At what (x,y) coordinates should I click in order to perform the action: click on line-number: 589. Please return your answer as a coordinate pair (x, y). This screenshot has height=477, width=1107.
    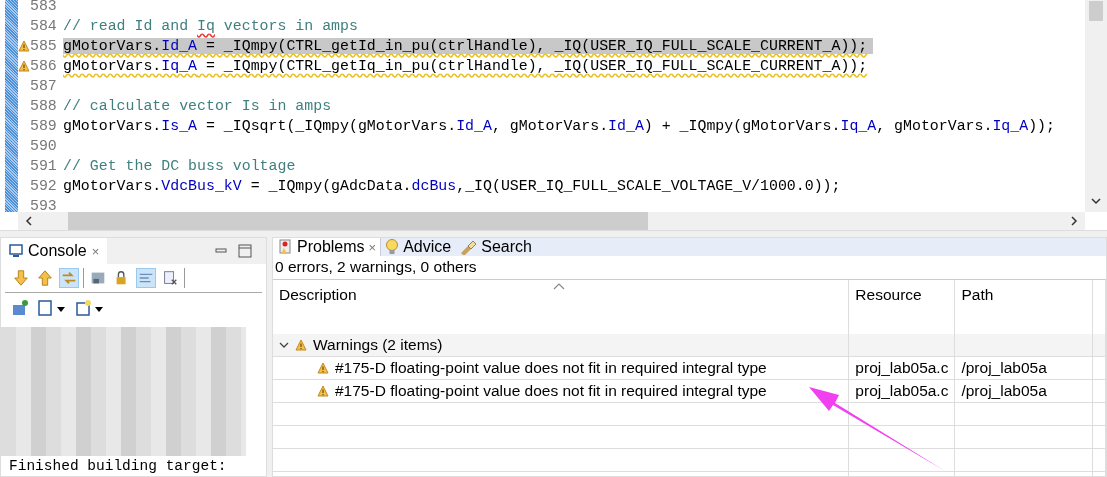
    Looking at the image, I should click on (43, 126).